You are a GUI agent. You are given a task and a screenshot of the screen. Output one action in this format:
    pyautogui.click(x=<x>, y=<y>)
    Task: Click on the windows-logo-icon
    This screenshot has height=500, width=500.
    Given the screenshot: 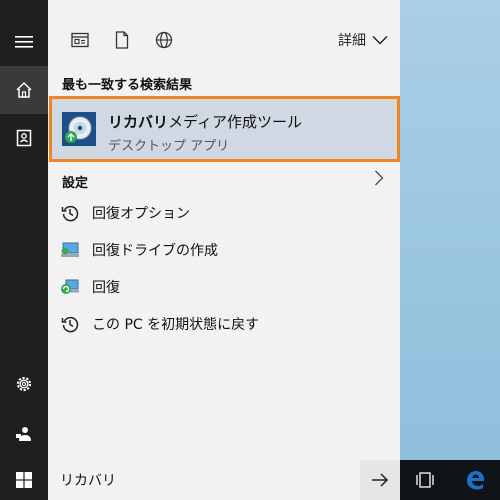 What is the action you would take?
    pyautogui.click(x=24, y=480)
    